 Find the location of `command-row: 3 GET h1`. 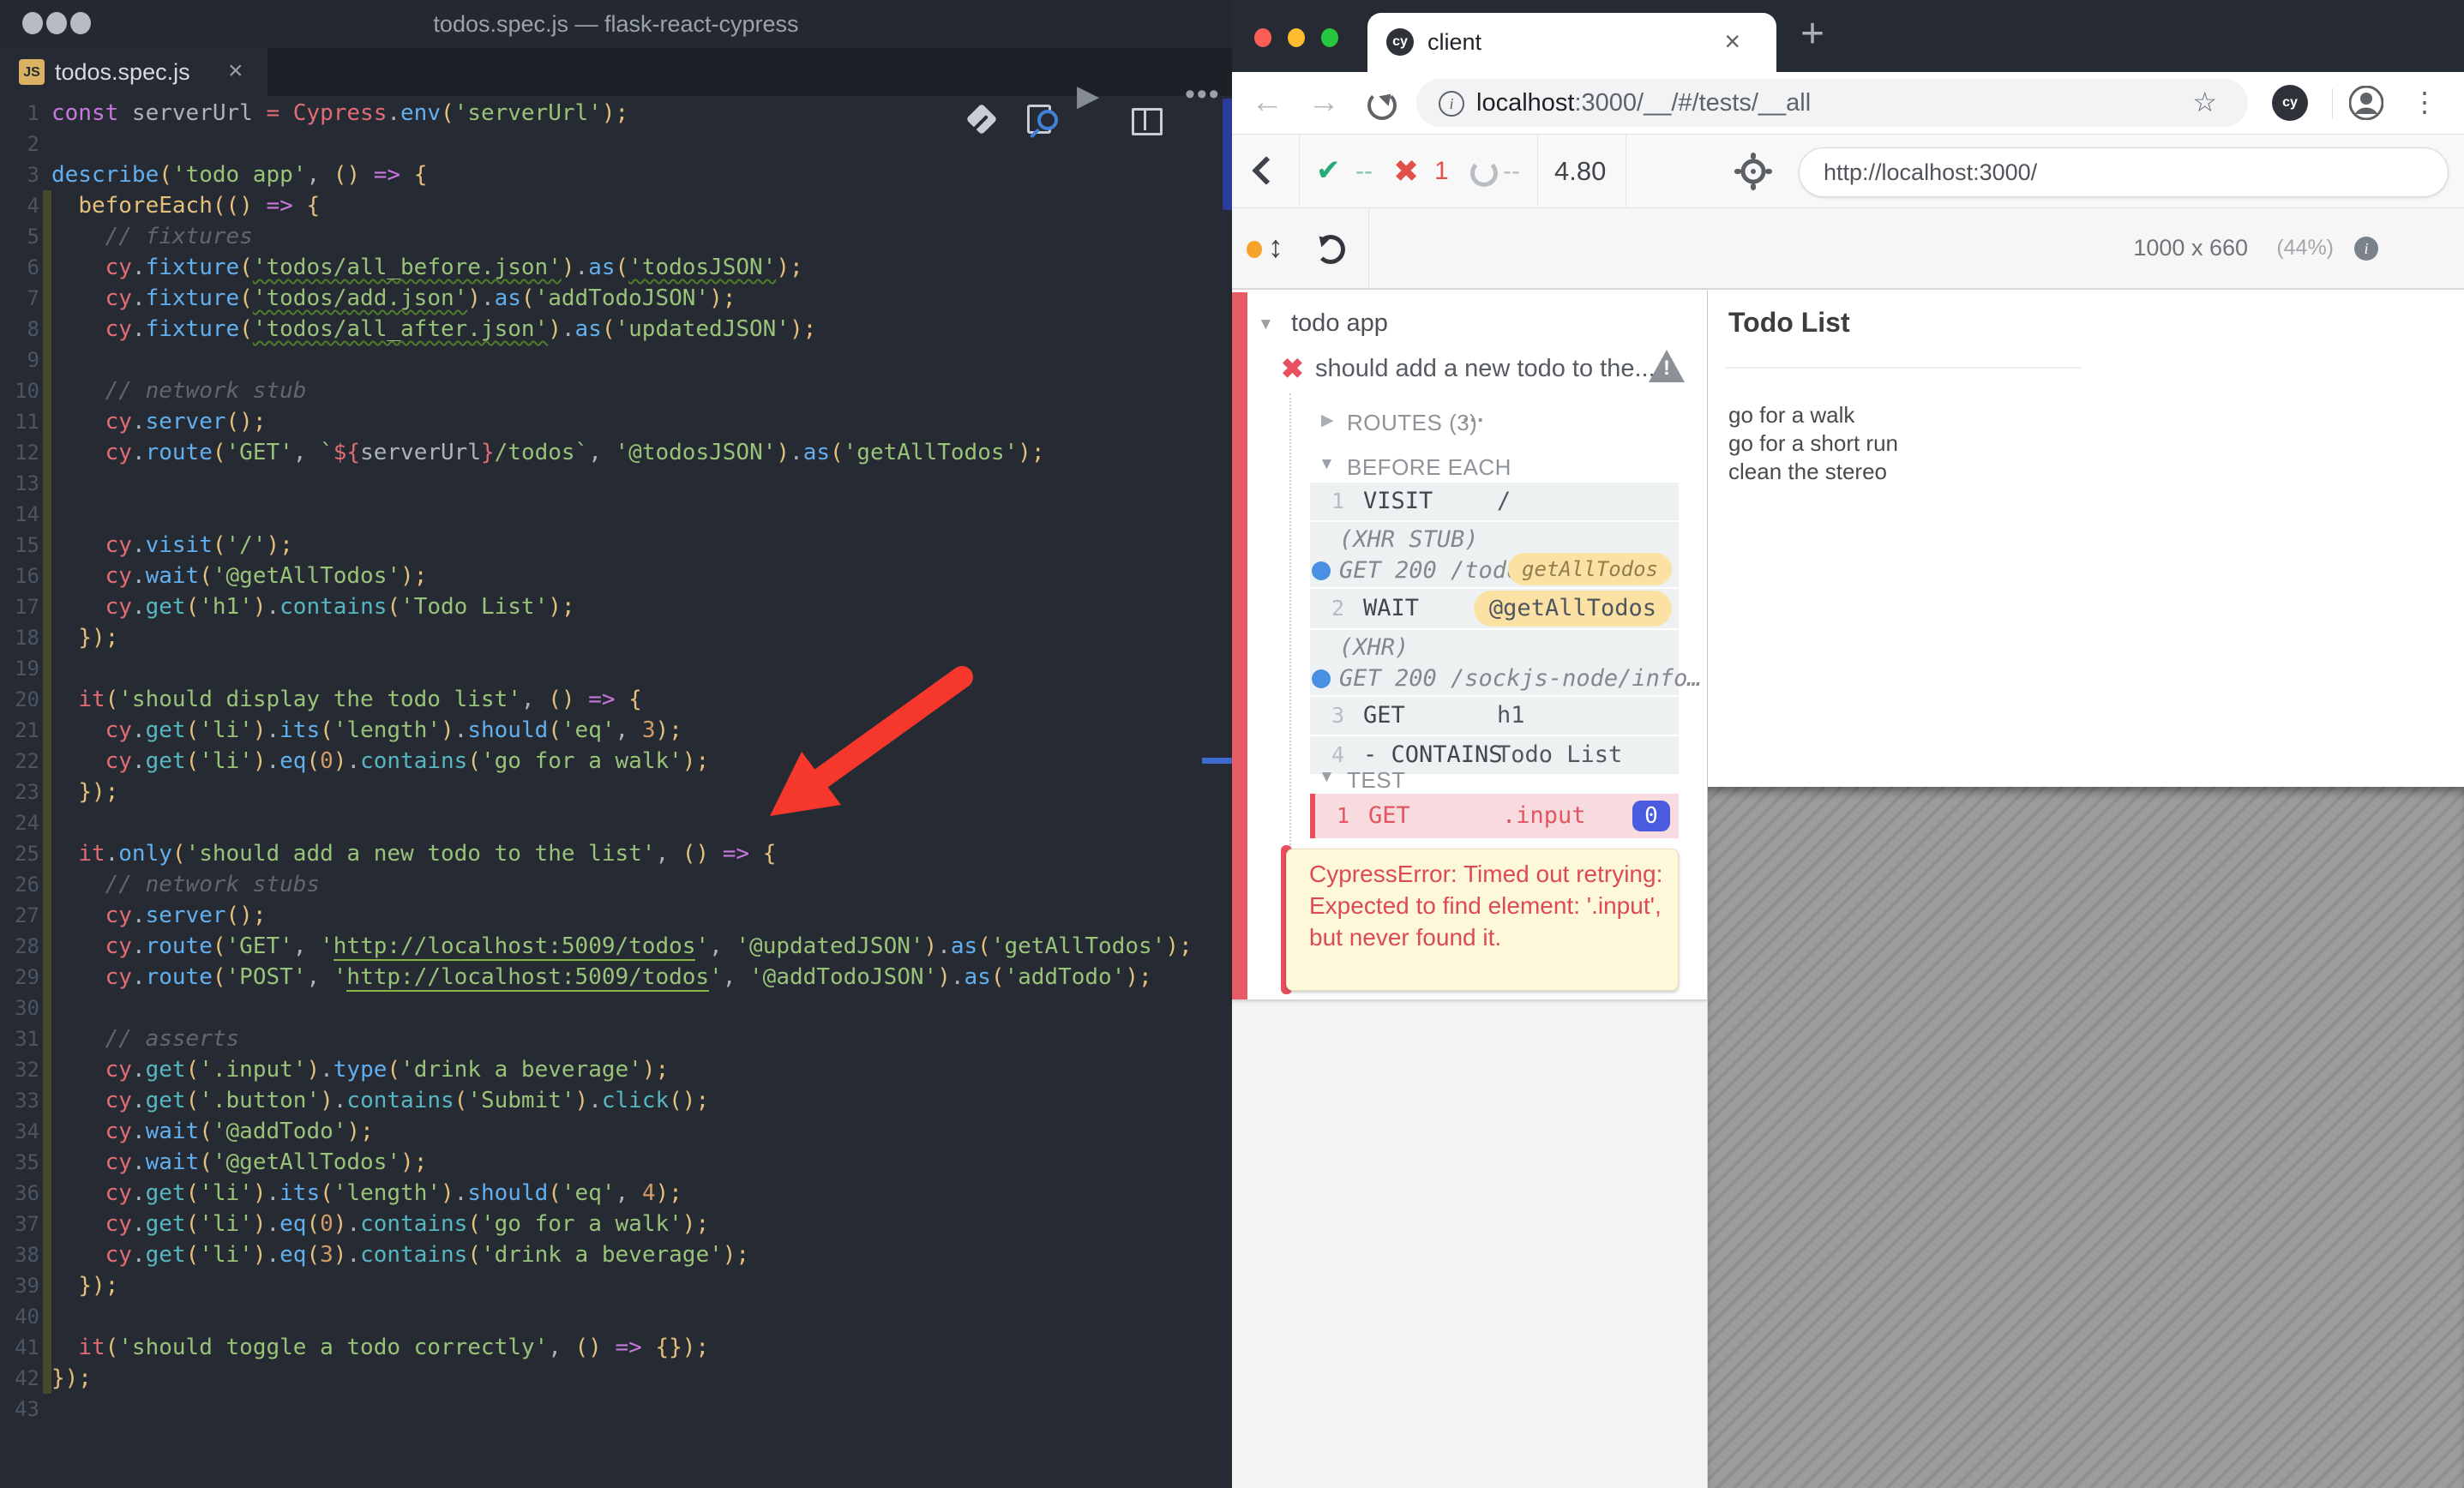

command-row: 3 GET h1 is located at coordinates (1494, 716).